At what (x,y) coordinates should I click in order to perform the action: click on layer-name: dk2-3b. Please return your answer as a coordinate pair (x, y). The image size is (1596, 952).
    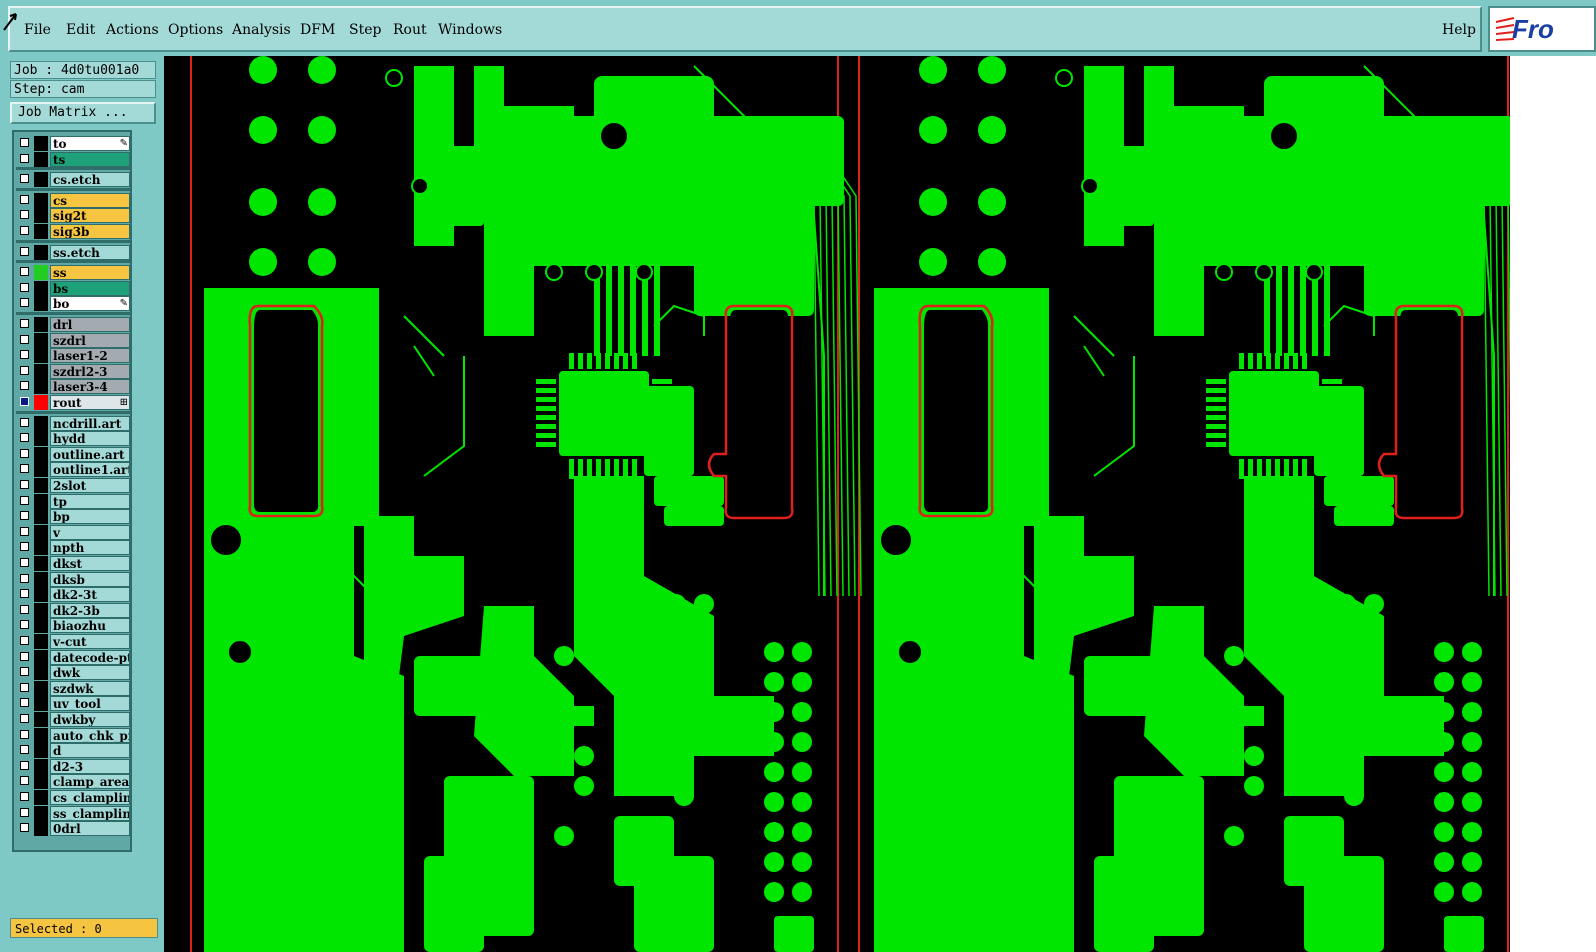
    Looking at the image, I should click on (90, 610).